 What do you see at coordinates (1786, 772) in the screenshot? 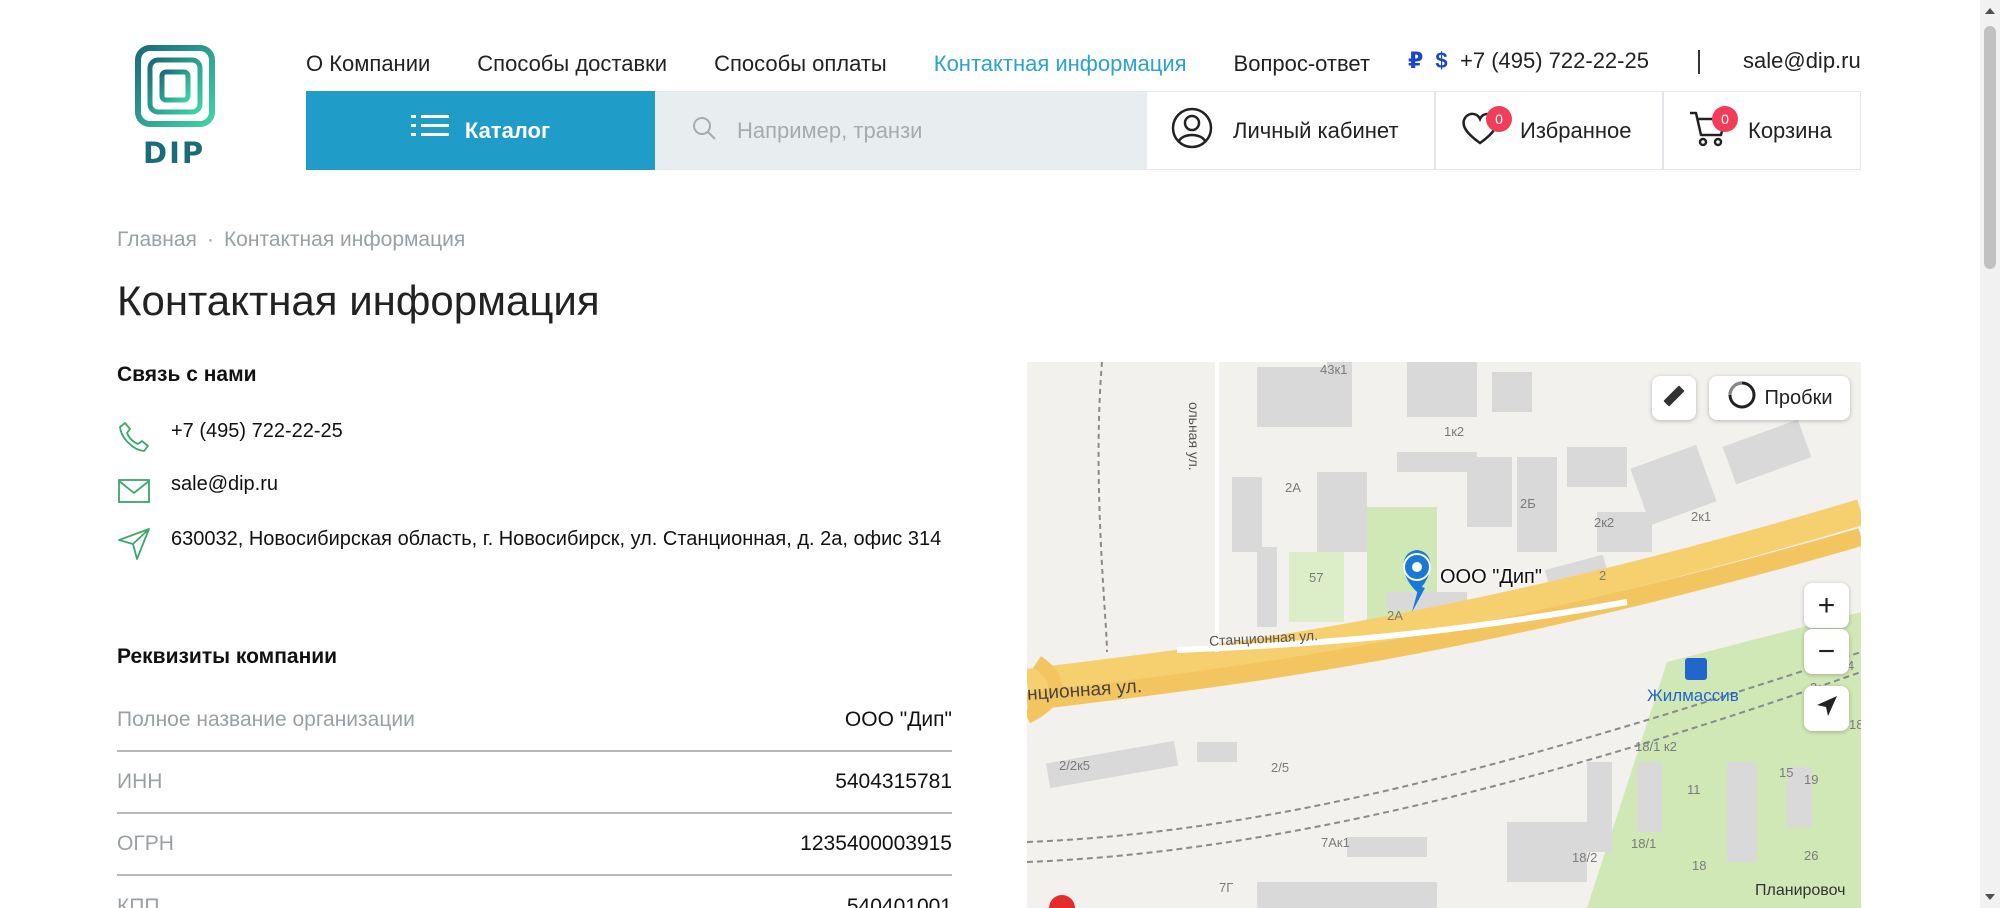
I see `map-building-label: 15` at bounding box center [1786, 772].